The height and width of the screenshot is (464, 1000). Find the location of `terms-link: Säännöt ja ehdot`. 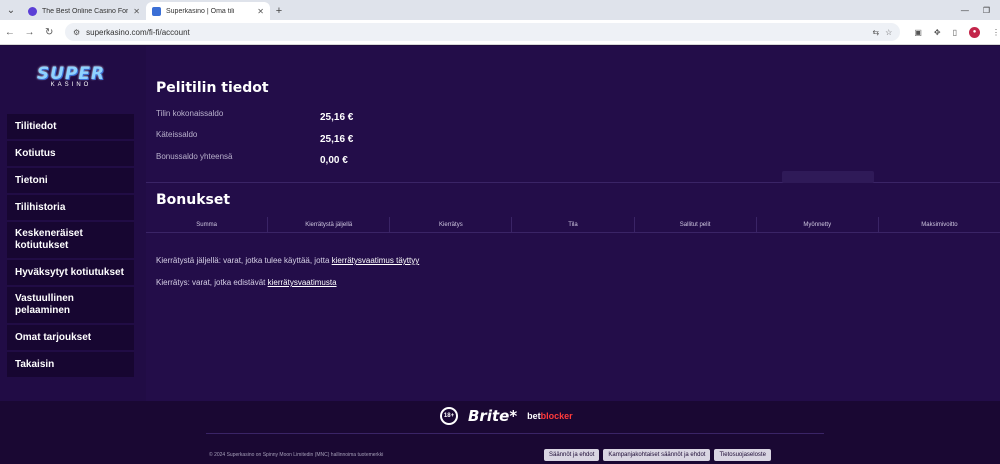

terms-link: Säännöt ja ehdot is located at coordinates (572, 455).